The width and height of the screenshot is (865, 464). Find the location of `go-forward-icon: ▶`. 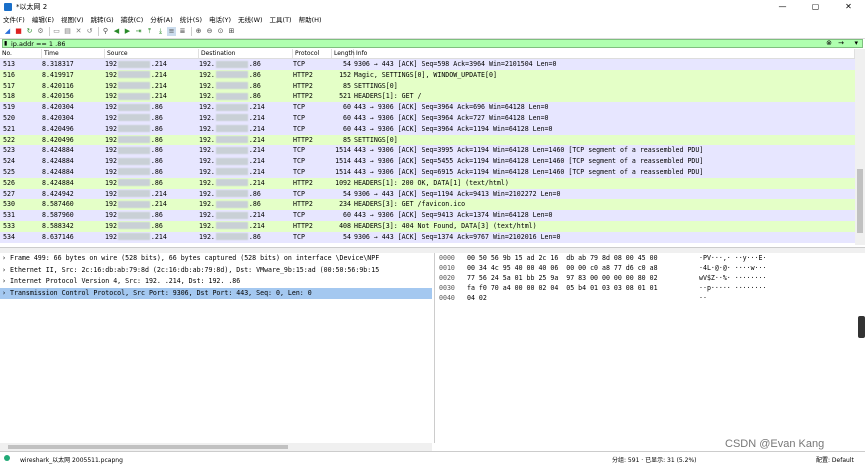

go-forward-icon: ▶ is located at coordinates (127, 31).